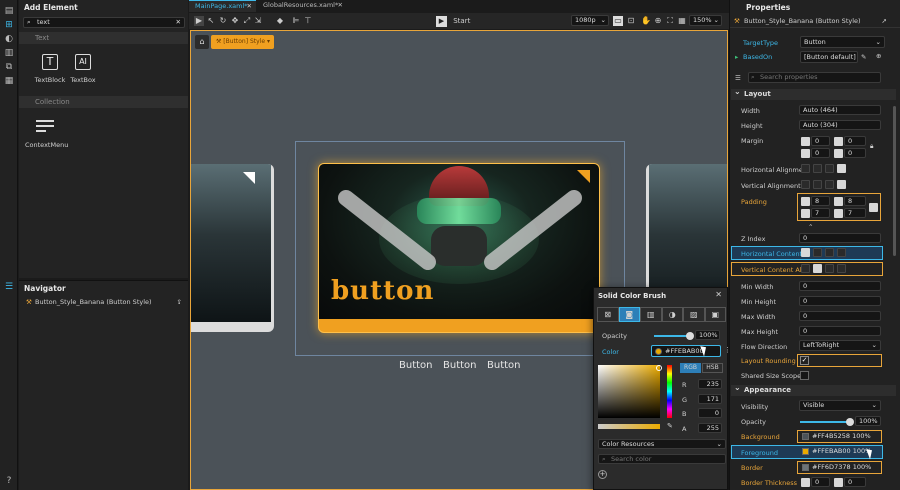 This screenshot has height=490, width=900. Describe the element at coordinates (841, 252) in the screenshot. I see `hcontent-stretch-icon` at that location.